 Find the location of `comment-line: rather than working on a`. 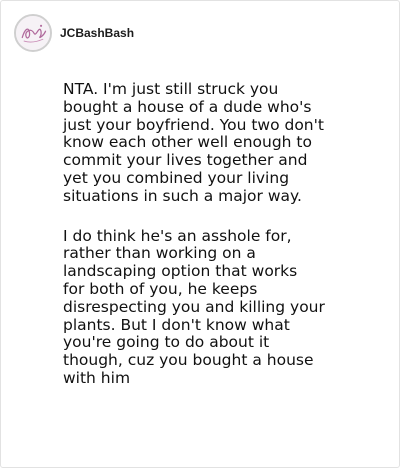

comment-line: rather than working on a is located at coordinates (159, 253).